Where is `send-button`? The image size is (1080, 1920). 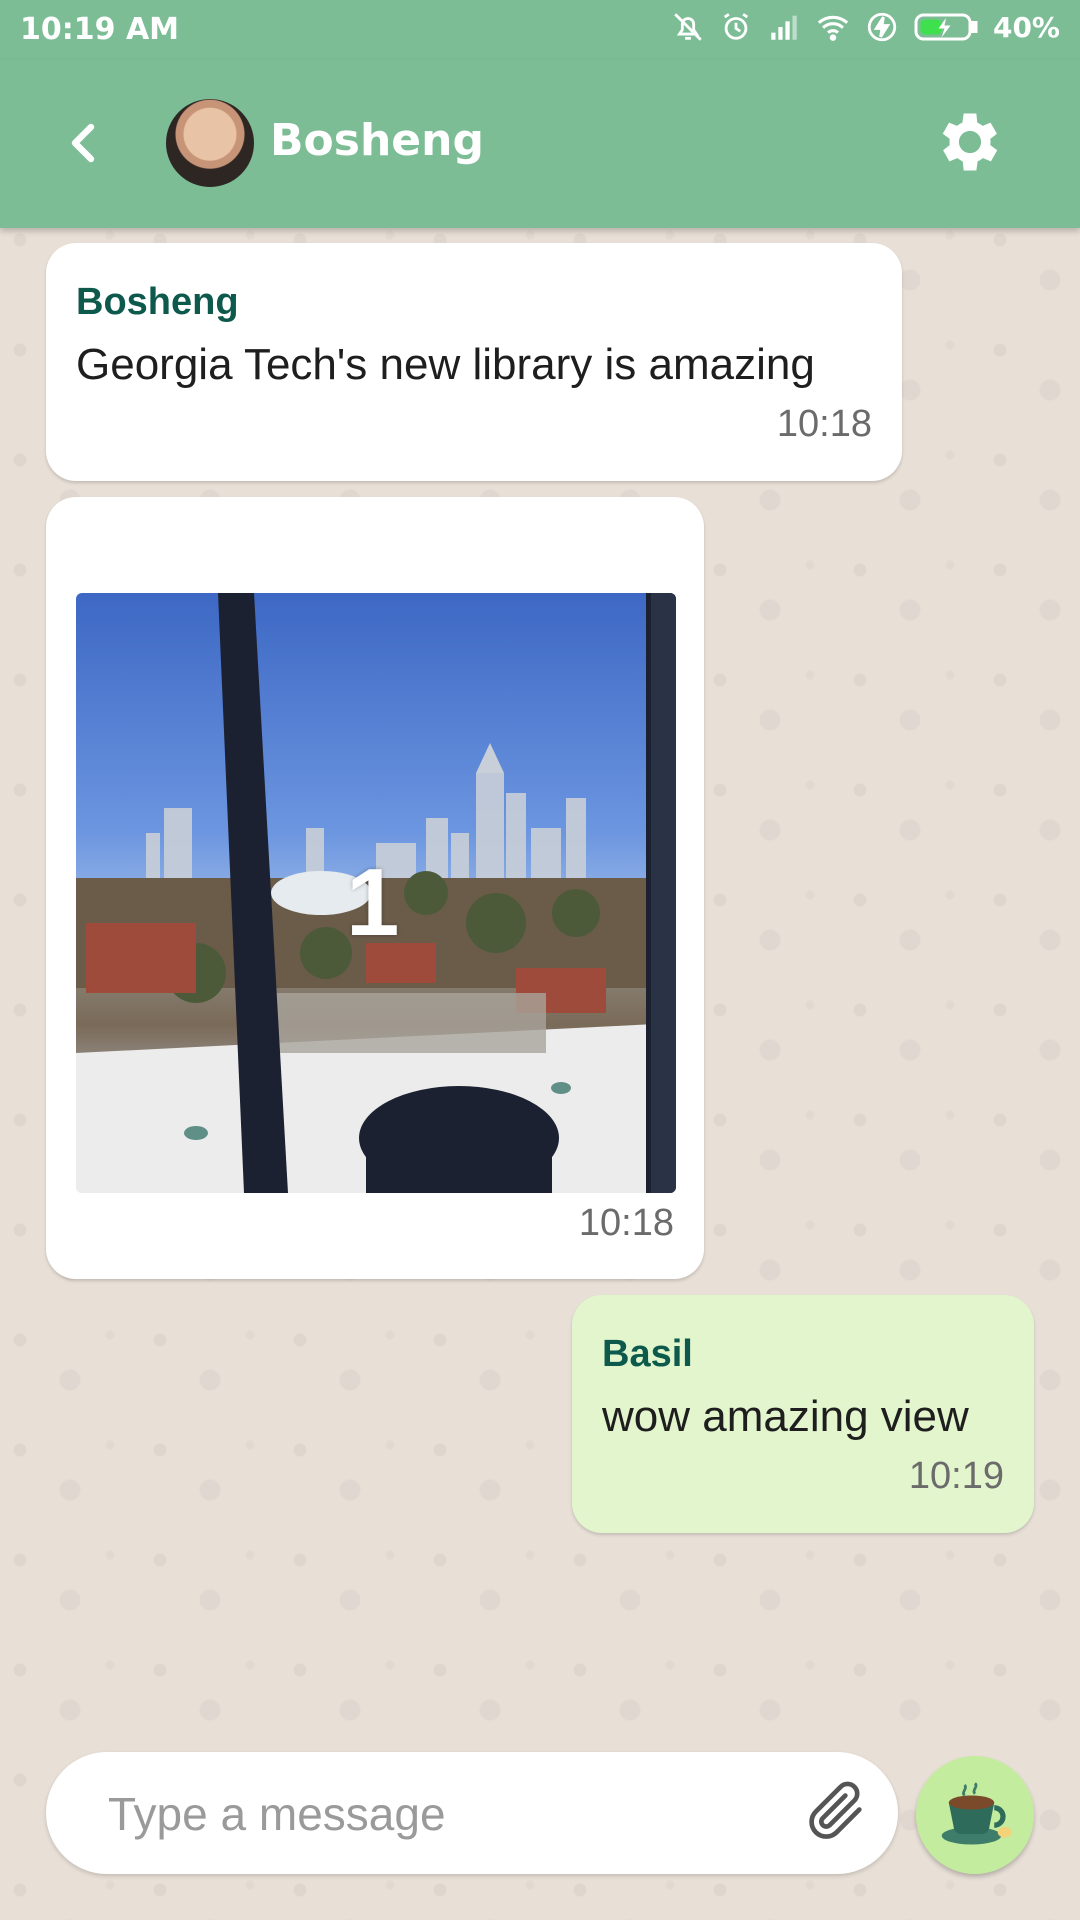
send-button is located at coordinates (975, 1815).